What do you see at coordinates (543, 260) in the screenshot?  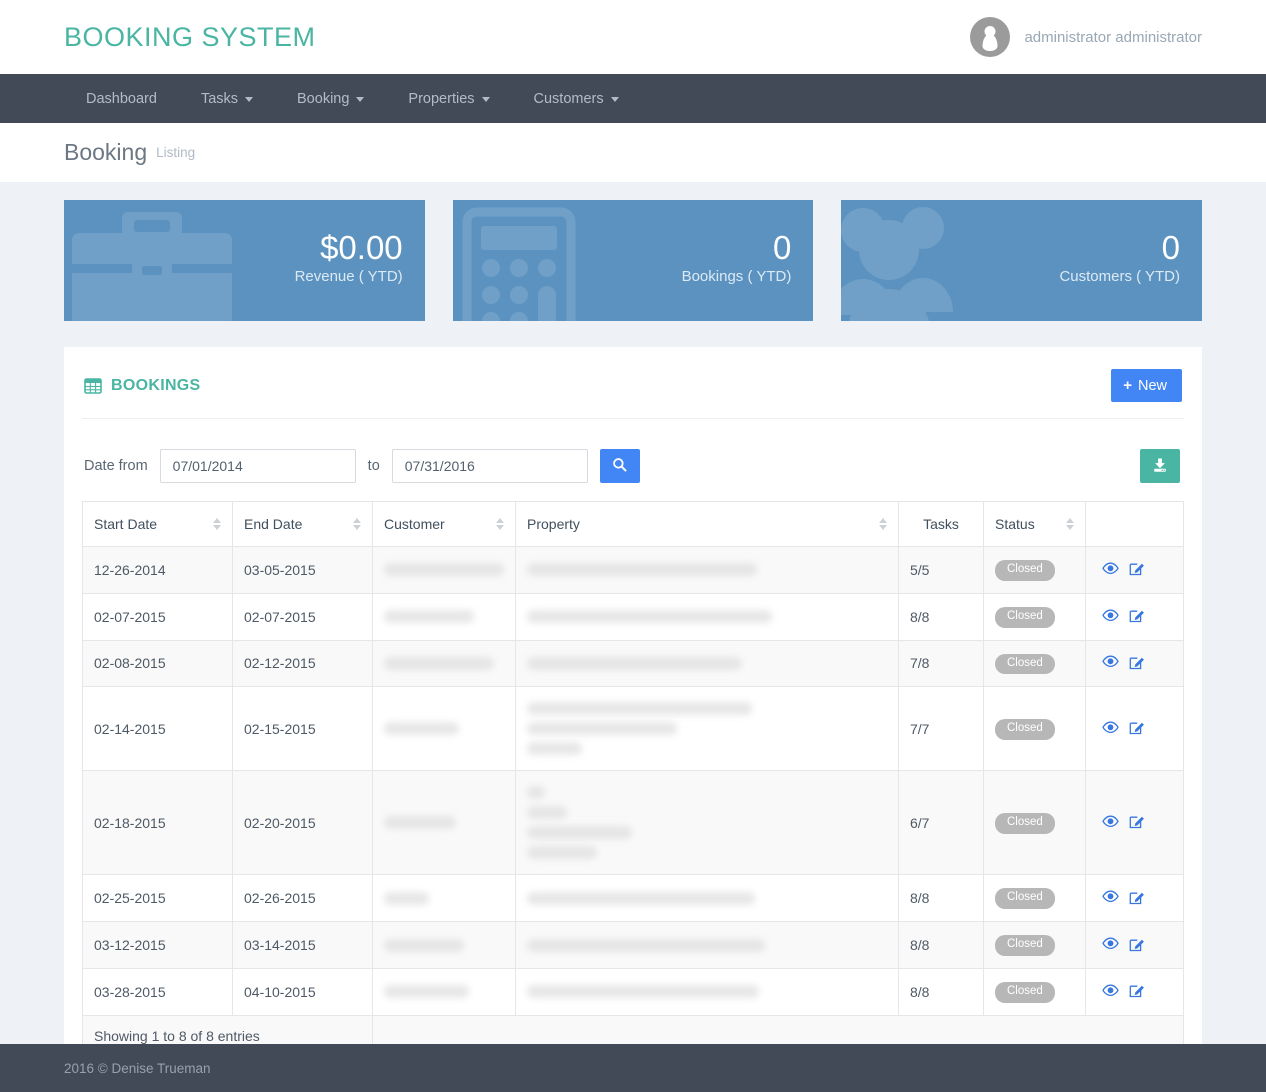 I see `calculator-icon` at bounding box center [543, 260].